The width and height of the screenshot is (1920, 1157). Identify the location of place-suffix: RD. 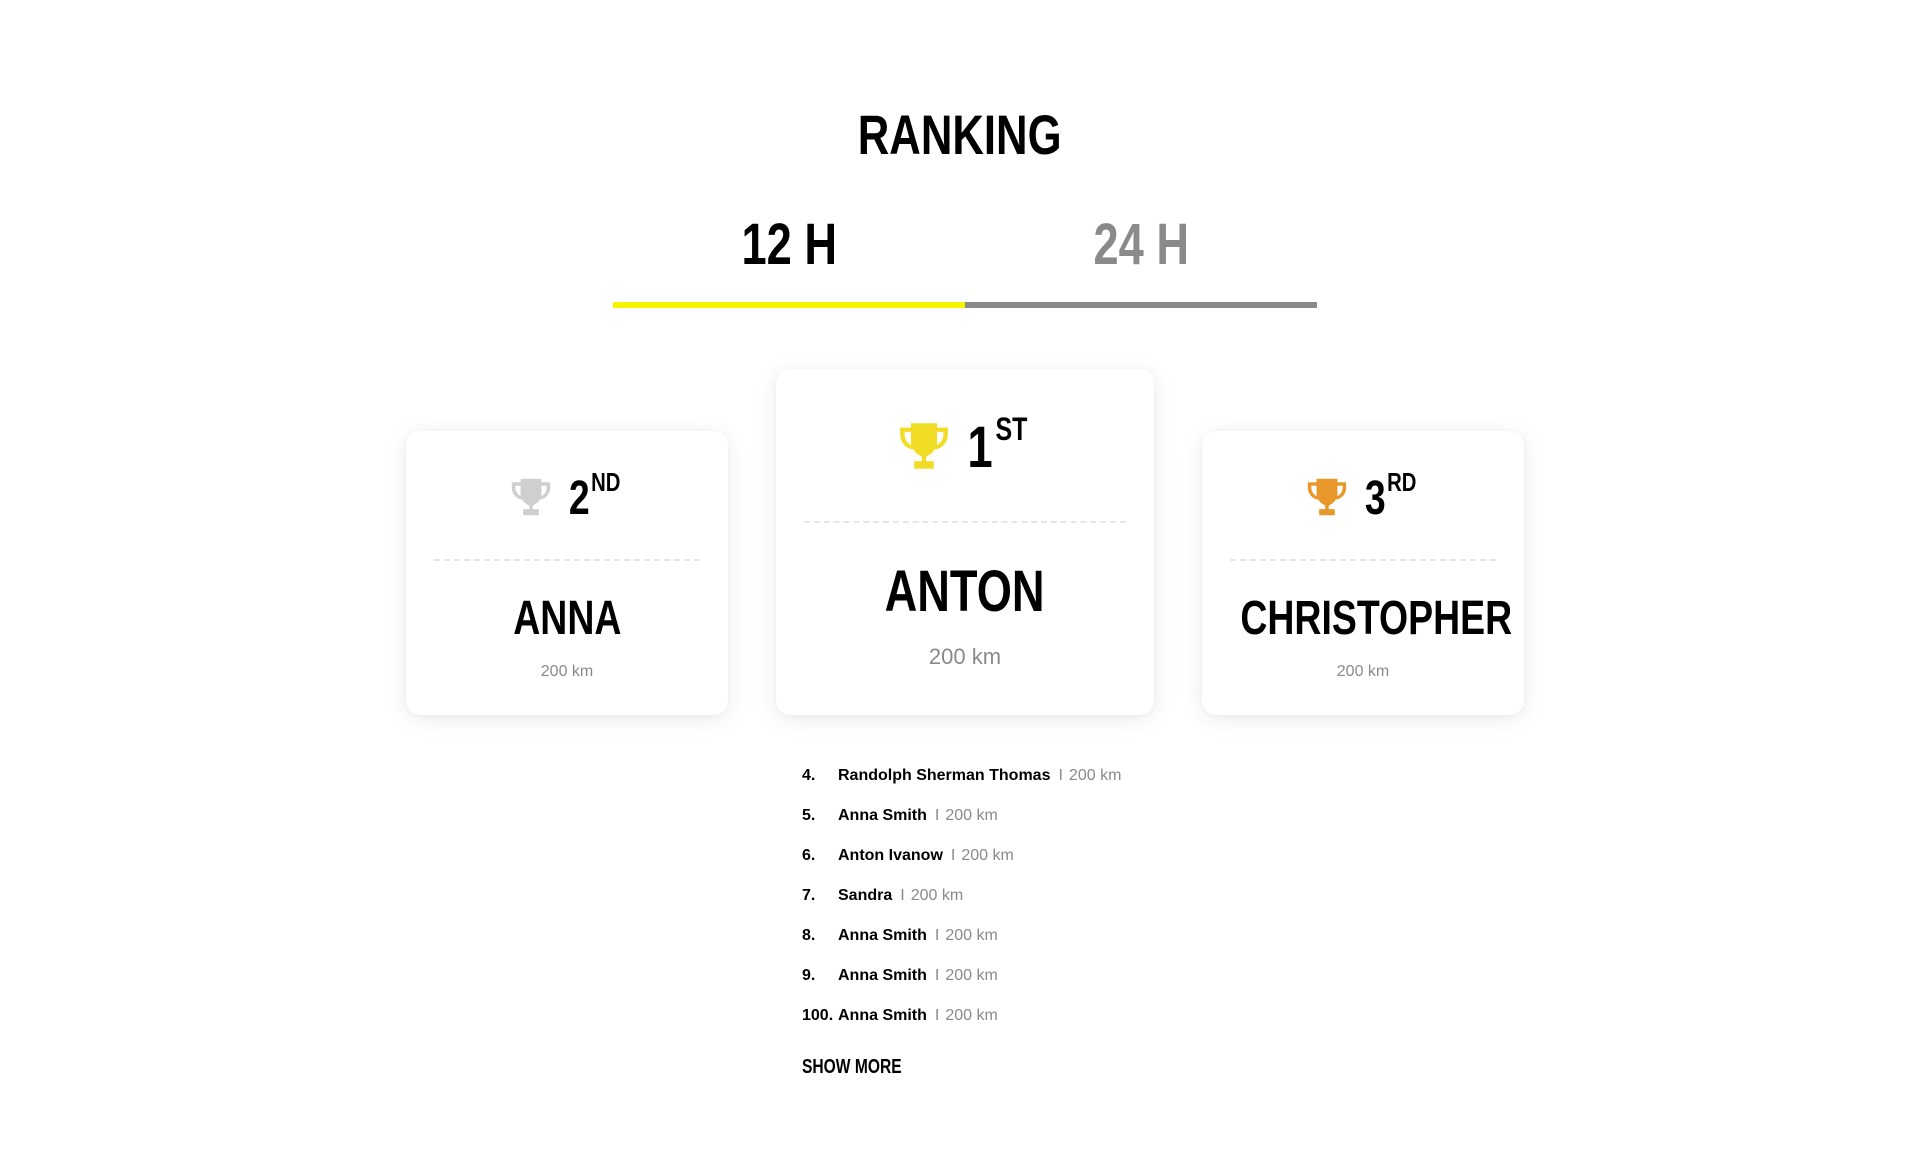
(1401, 482).